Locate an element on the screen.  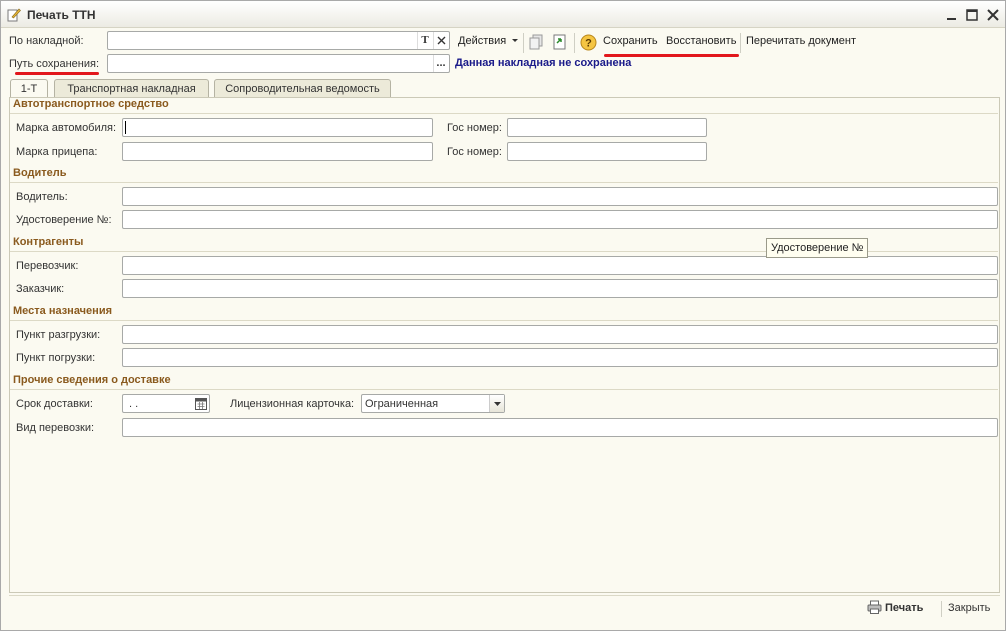
print-label: Печать is located at coordinates (904, 608).